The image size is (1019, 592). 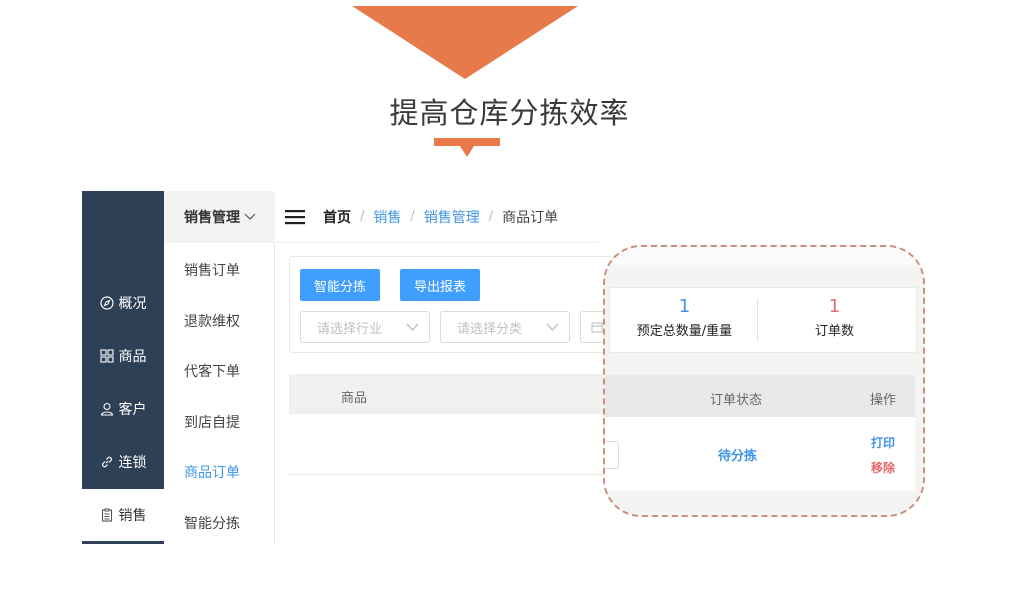 I want to click on breadcrumb: 首页 / 销售 / 销售管理 / 商品订单, so click(x=440, y=217).